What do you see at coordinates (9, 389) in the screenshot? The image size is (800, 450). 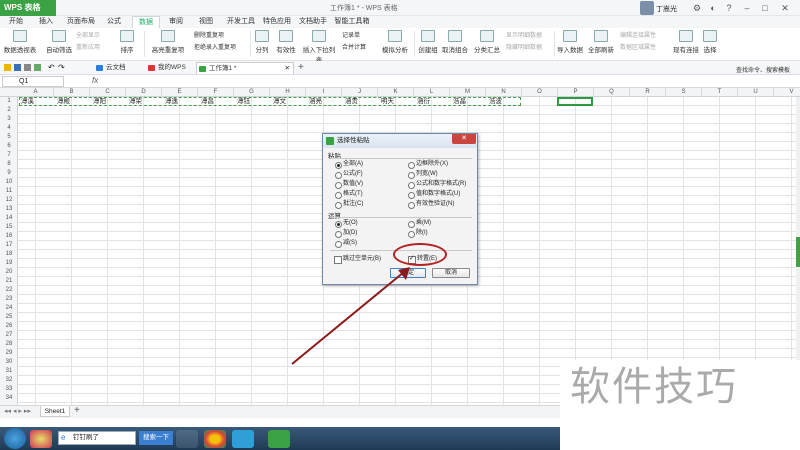 I see `row-header: 33` at bounding box center [9, 389].